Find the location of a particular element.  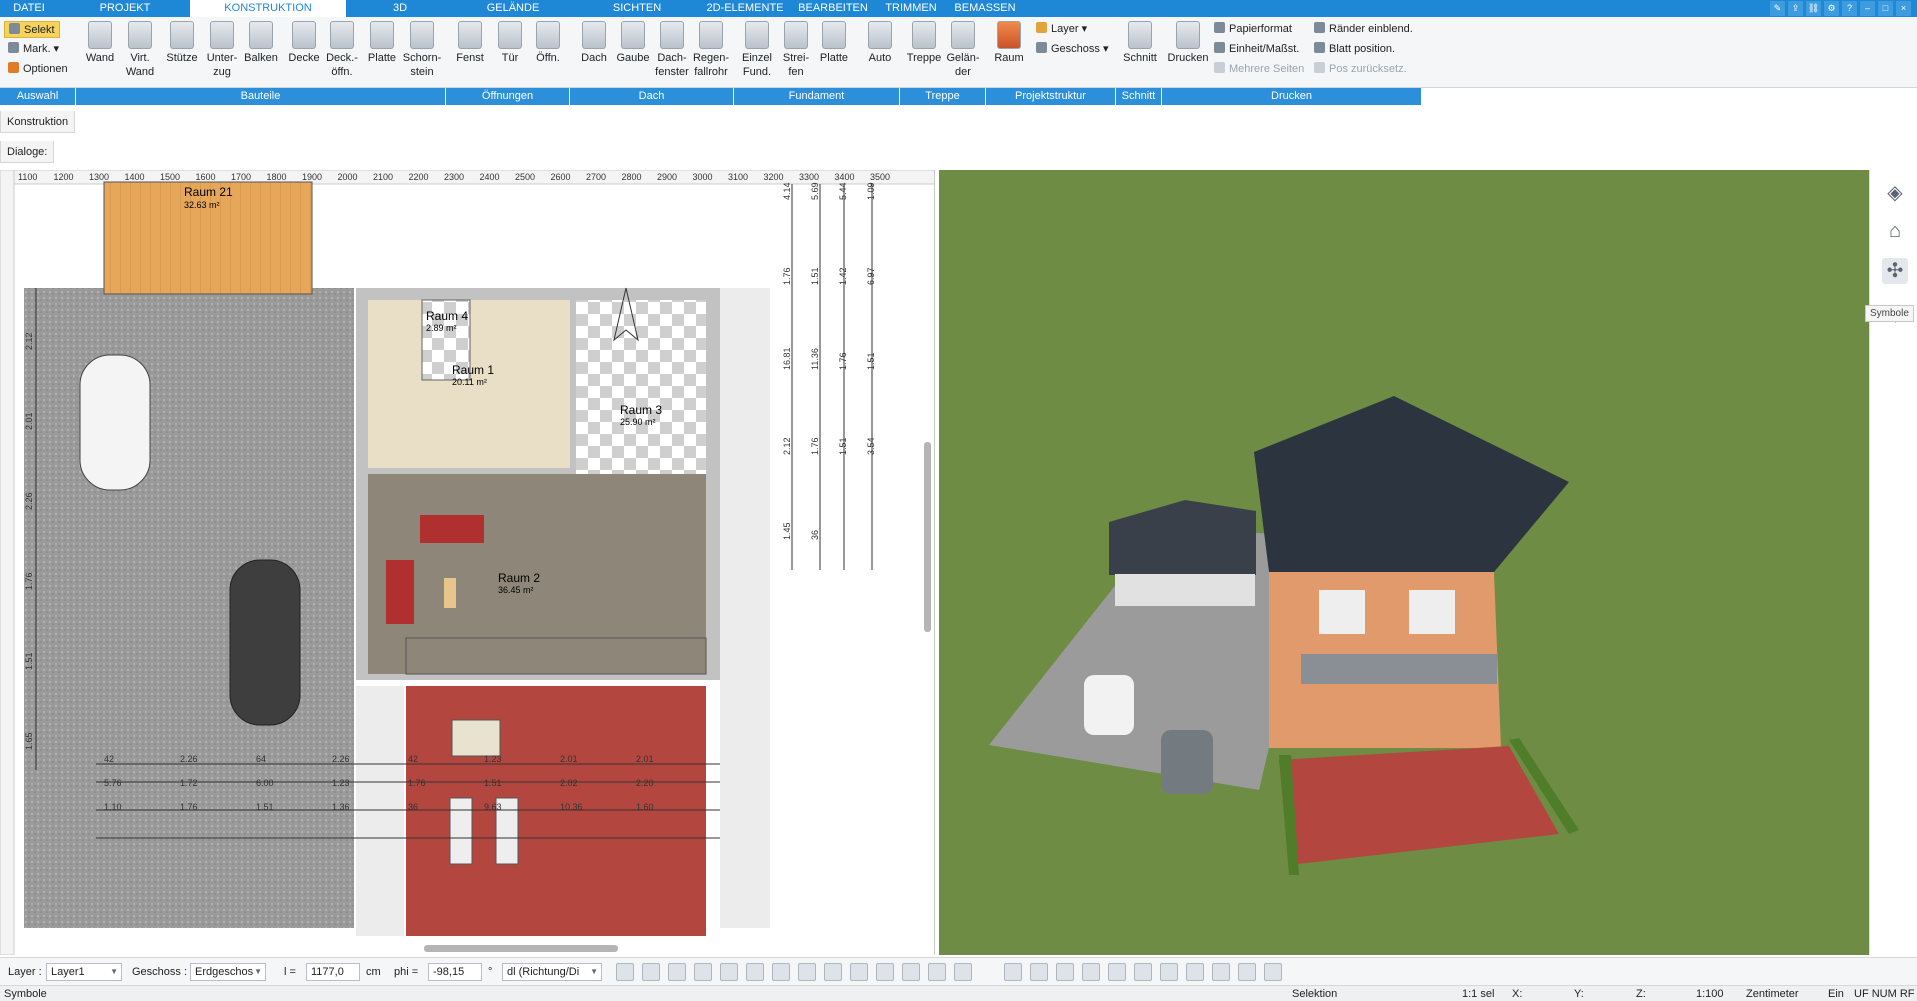

tool-23-icon is located at coordinates (1221, 972).